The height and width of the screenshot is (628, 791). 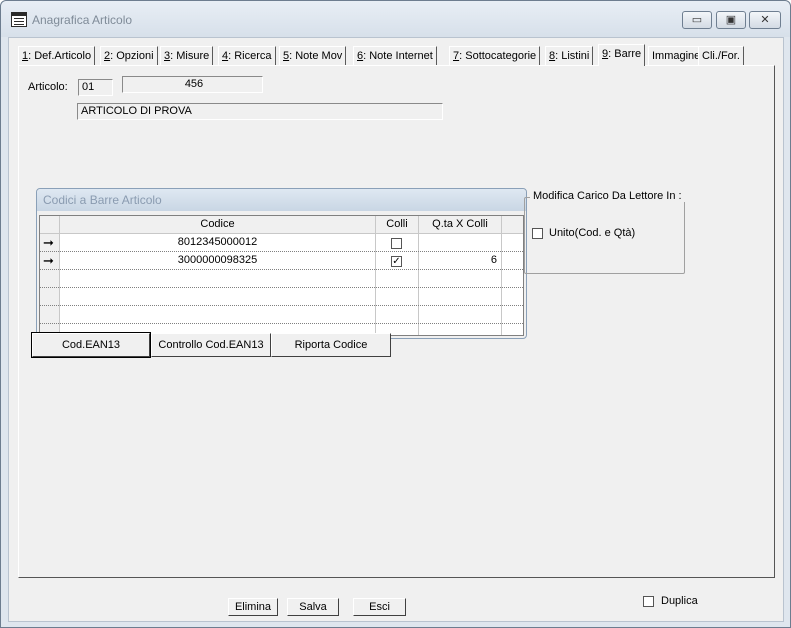 I want to click on esci-button: Esci, so click(x=379, y=607).